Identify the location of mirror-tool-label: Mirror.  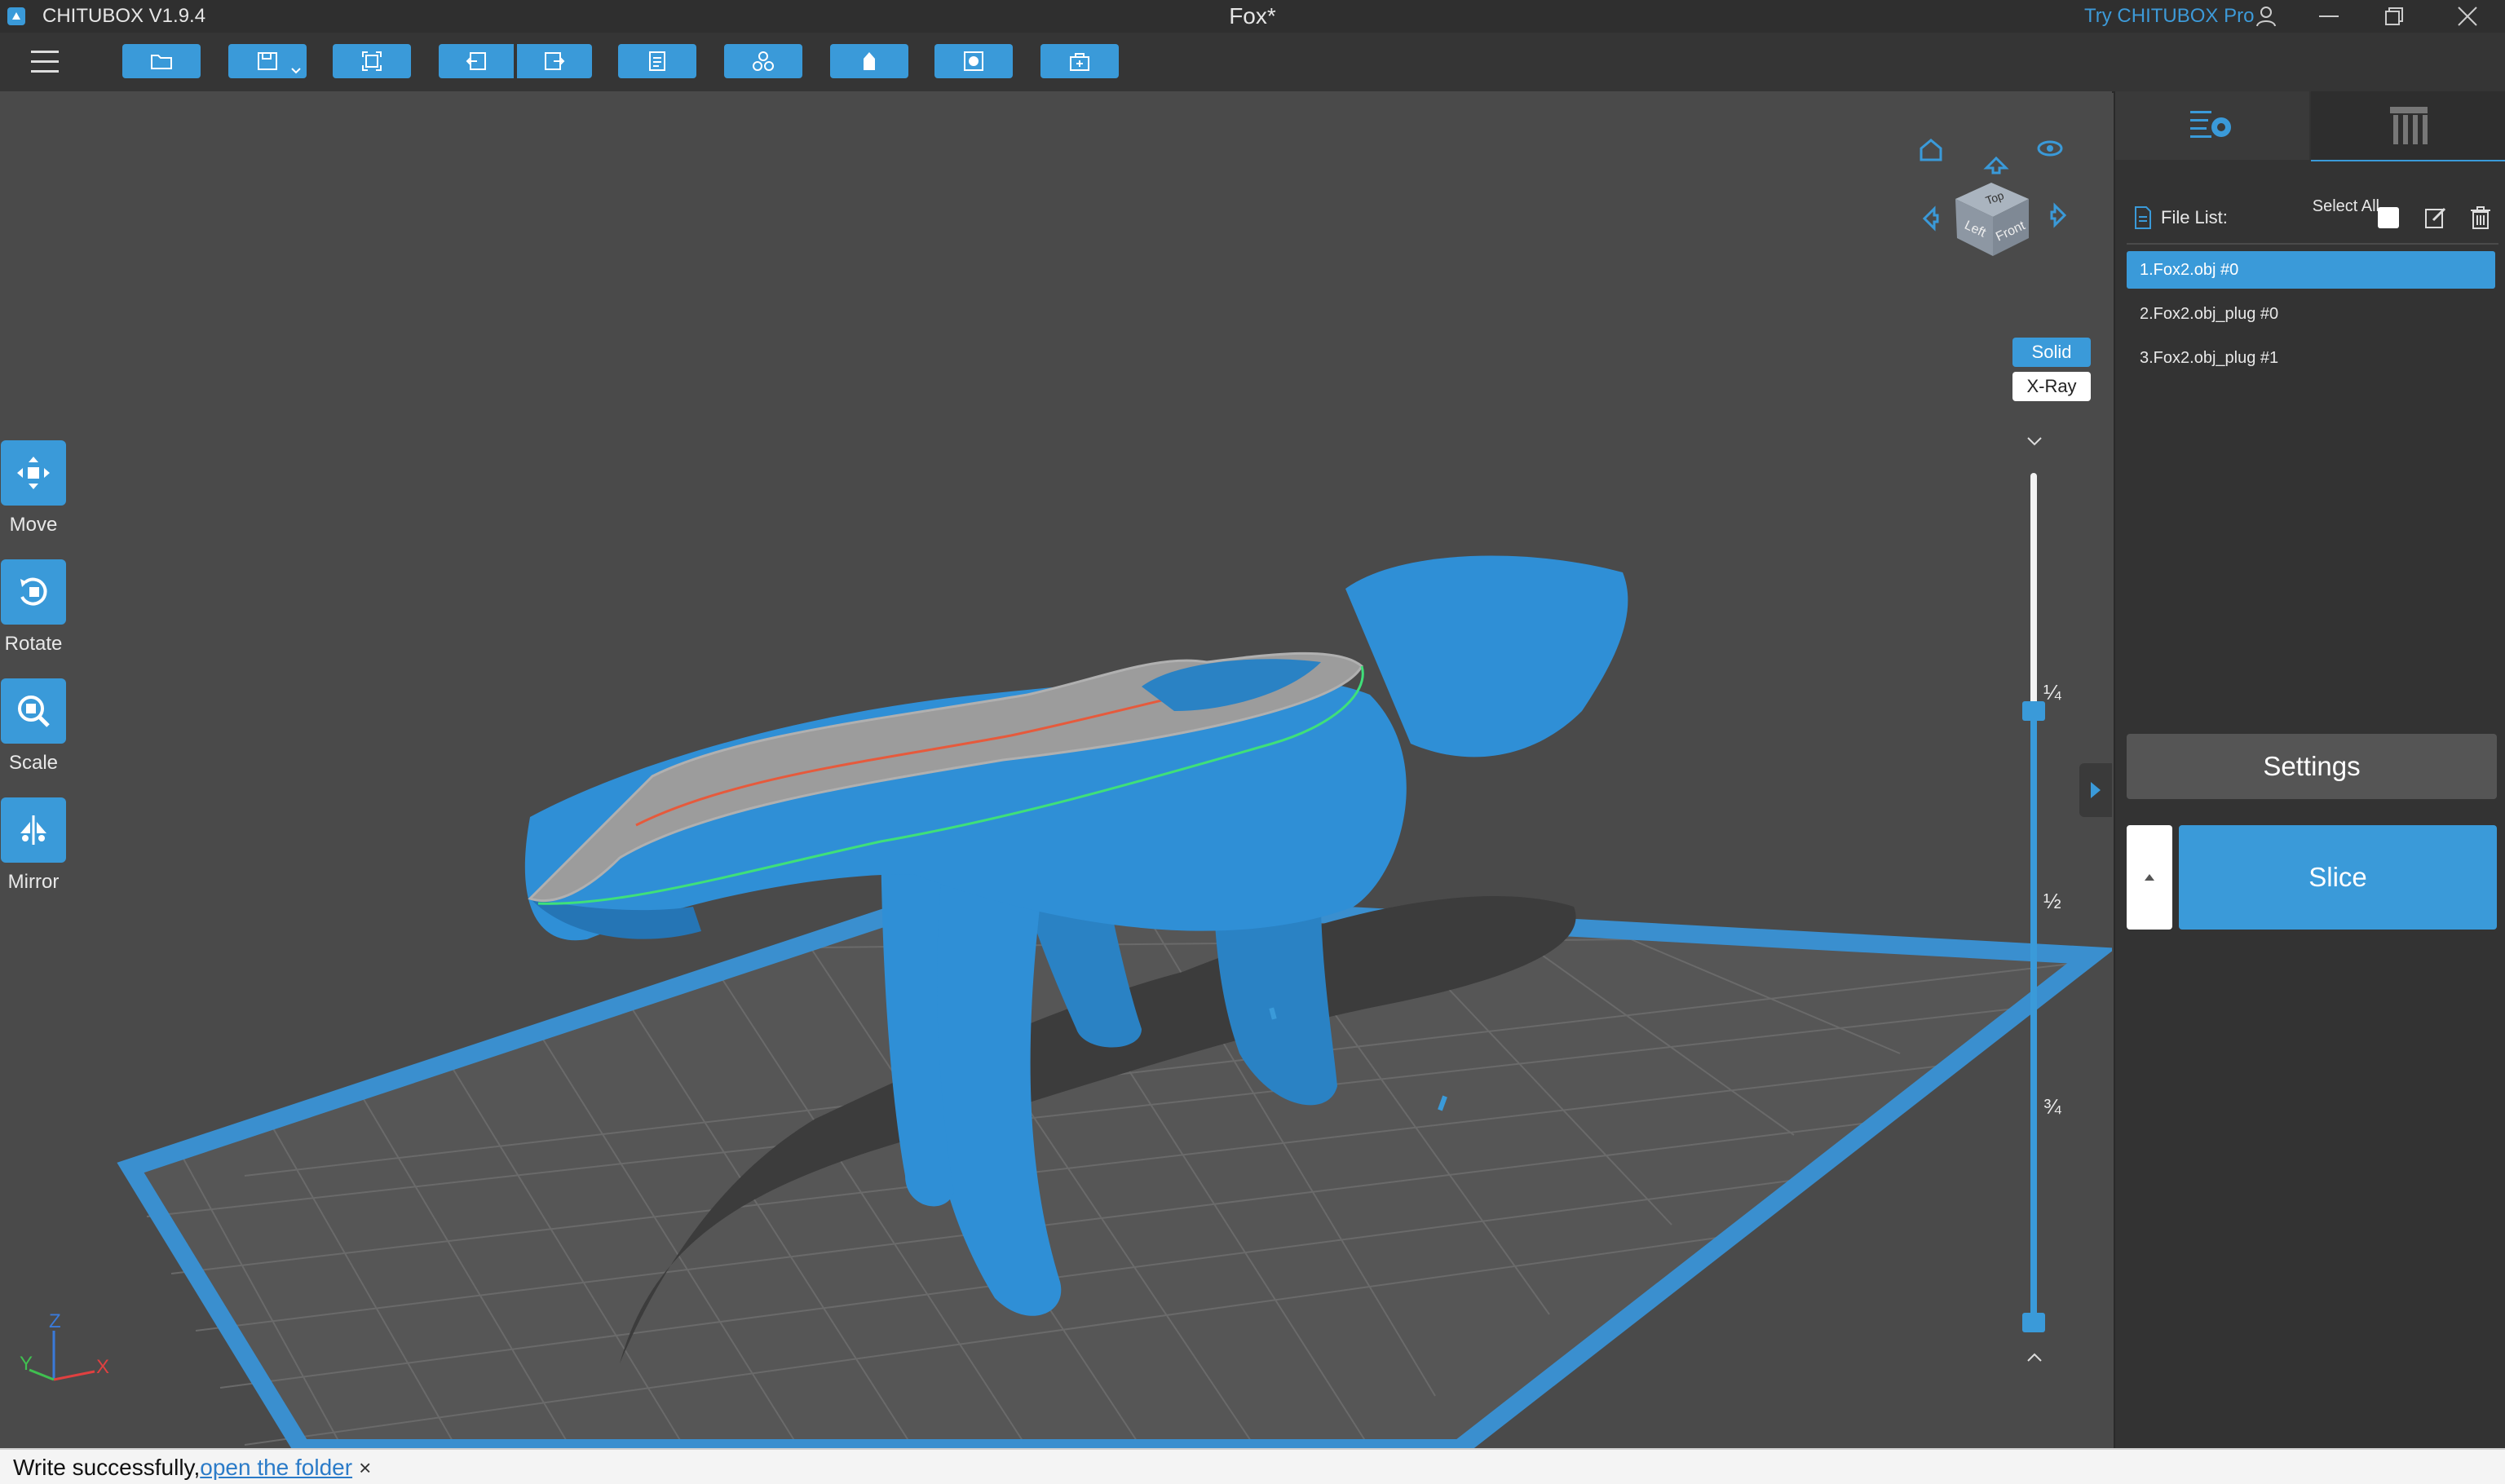
(33, 882).